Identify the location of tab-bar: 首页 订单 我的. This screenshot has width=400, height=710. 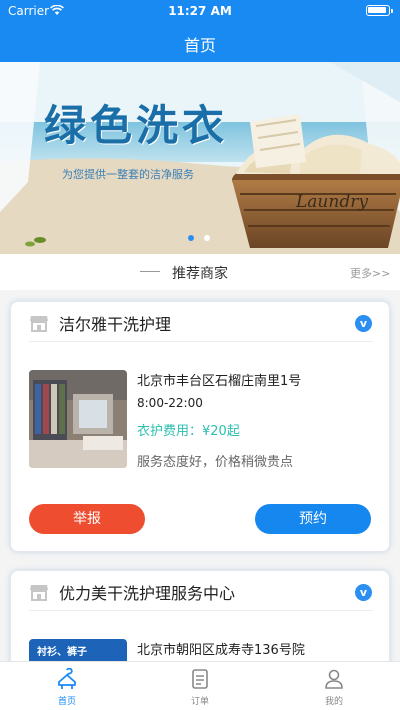
(200, 685).